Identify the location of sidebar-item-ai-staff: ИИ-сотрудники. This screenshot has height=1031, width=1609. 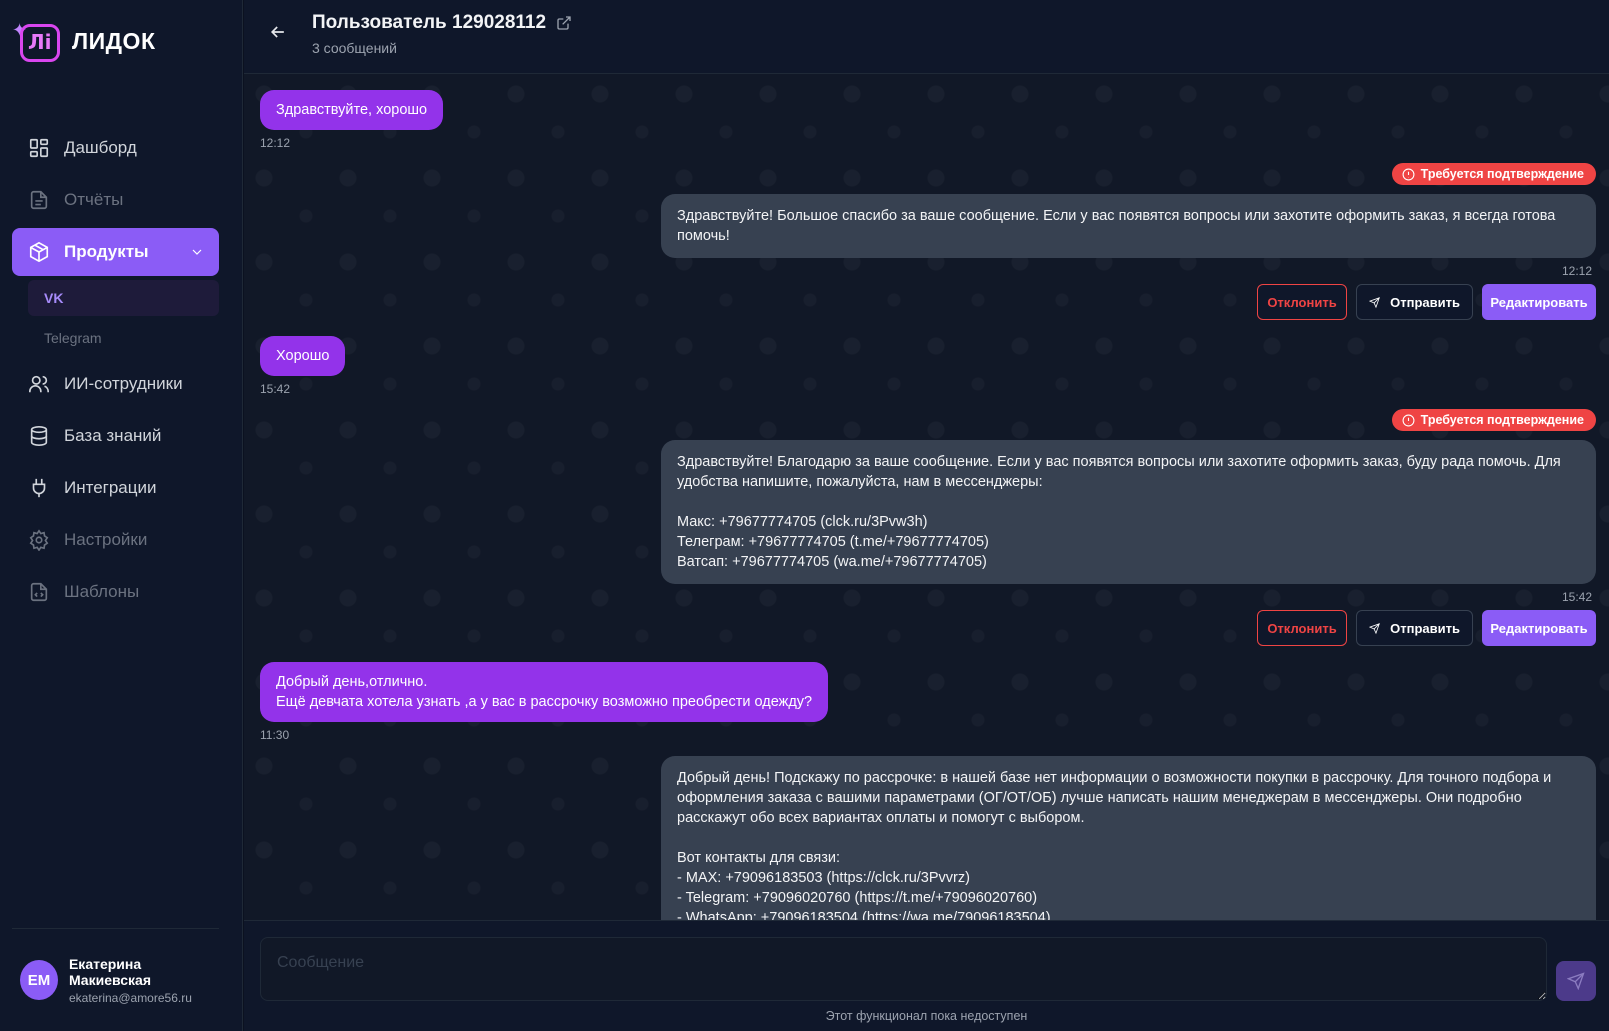
(115, 384).